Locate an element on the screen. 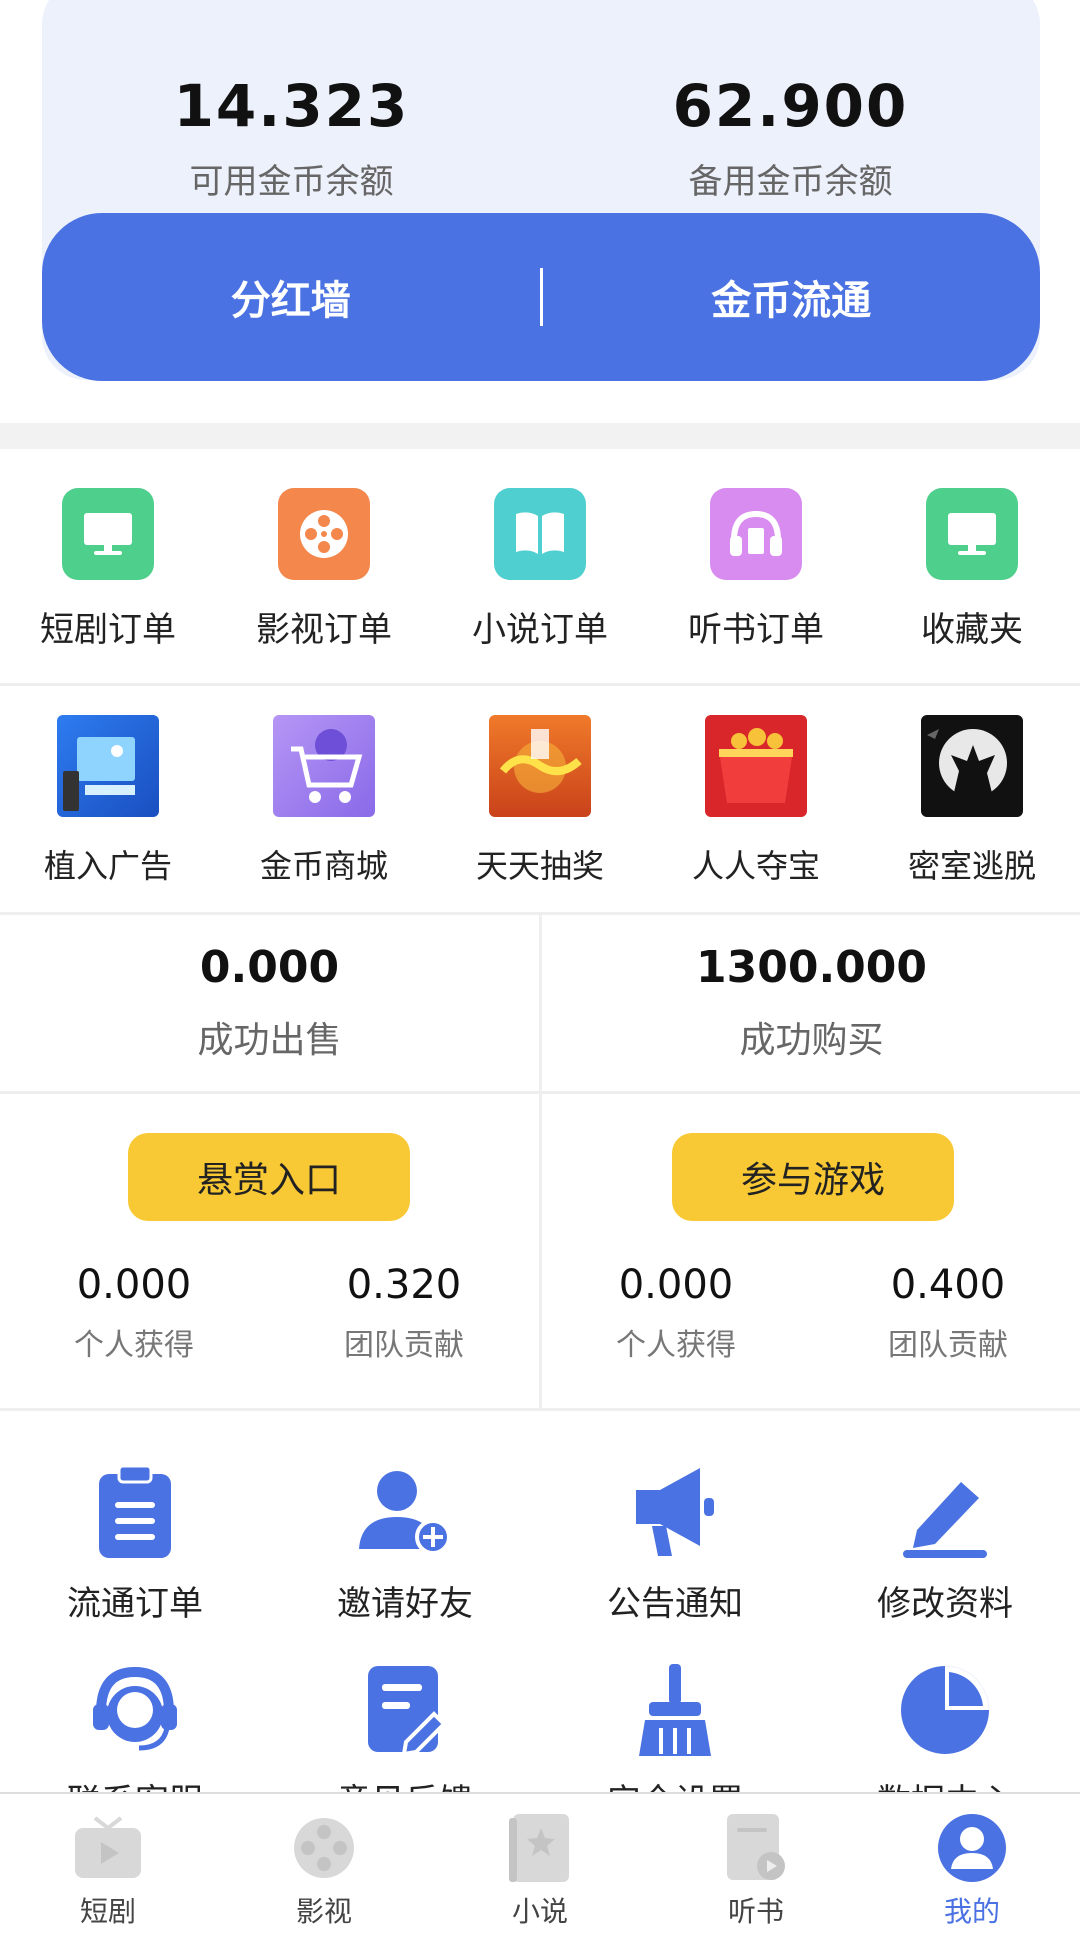 The height and width of the screenshot is (1937, 1080). available-balance-label: 可用金币余额 is located at coordinates (291, 182).